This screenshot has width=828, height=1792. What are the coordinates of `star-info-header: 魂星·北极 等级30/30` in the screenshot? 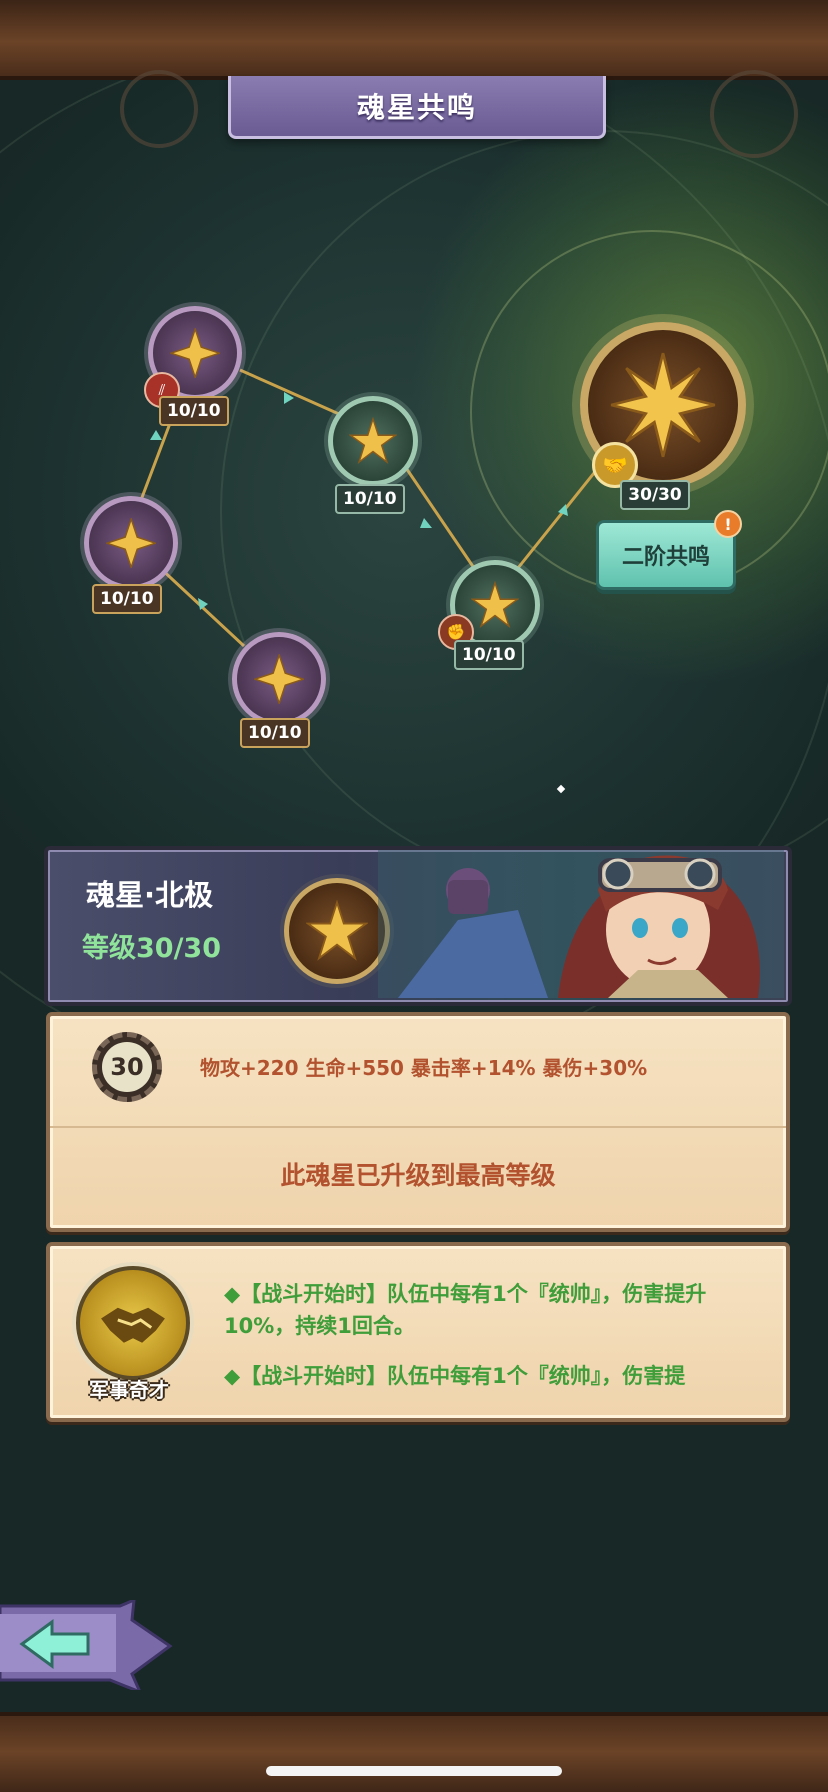 It's located at (418, 926).